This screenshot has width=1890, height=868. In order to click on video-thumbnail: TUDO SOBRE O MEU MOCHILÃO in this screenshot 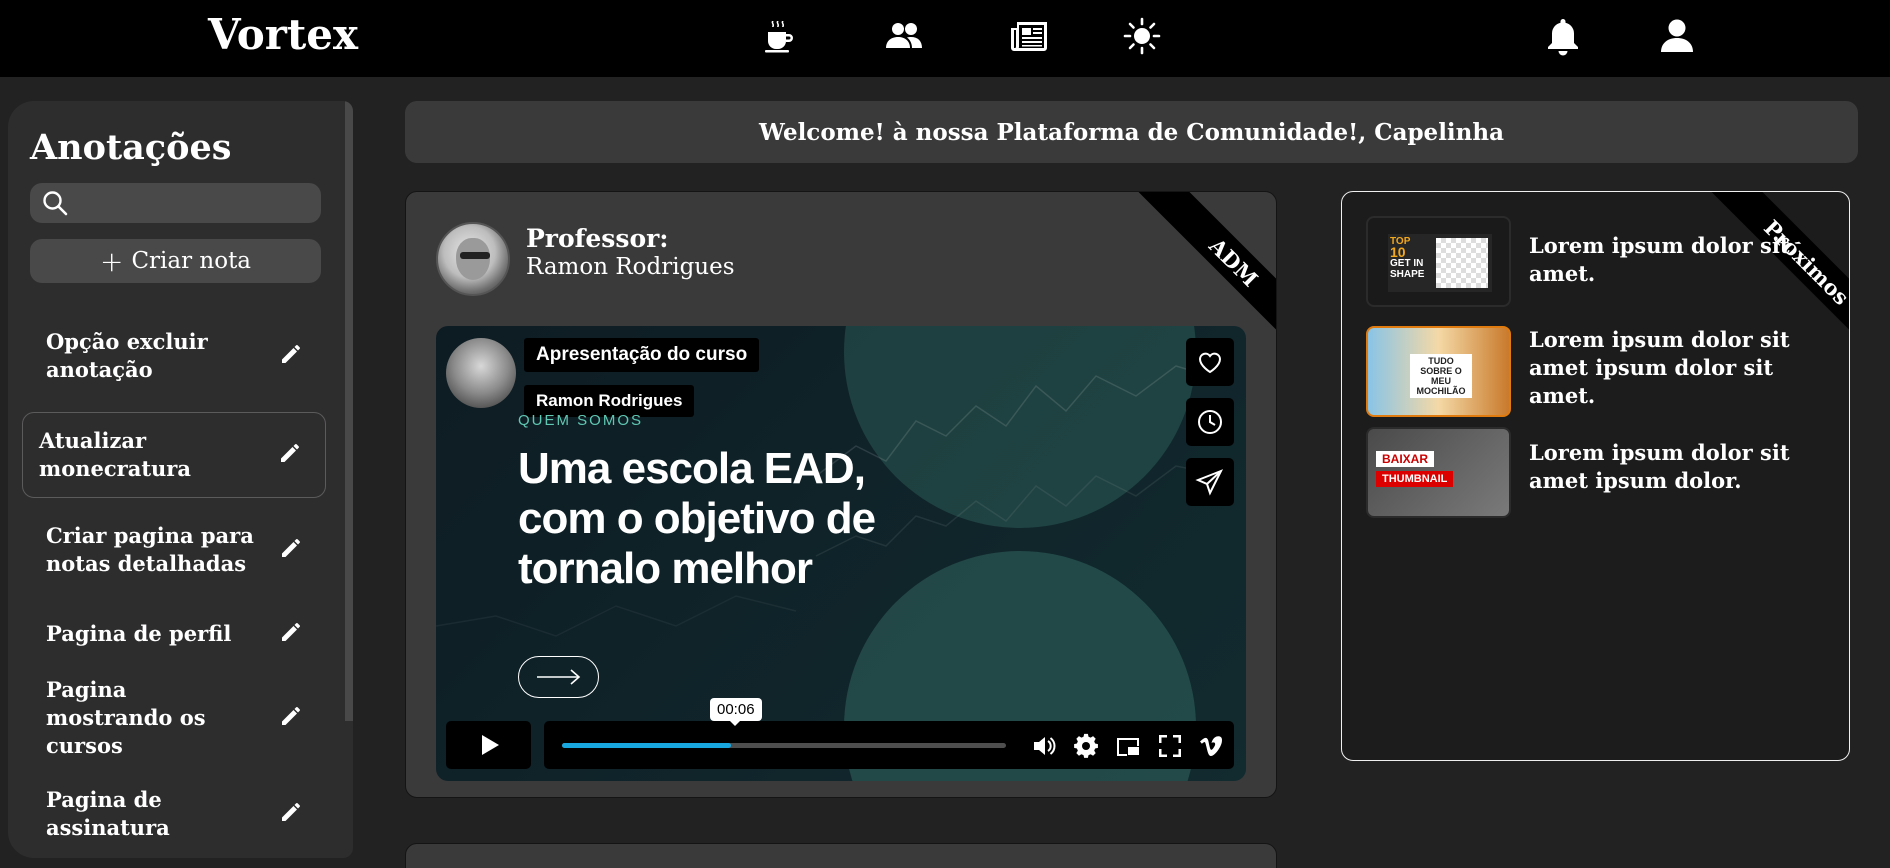, I will do `click(1438, 371)`.